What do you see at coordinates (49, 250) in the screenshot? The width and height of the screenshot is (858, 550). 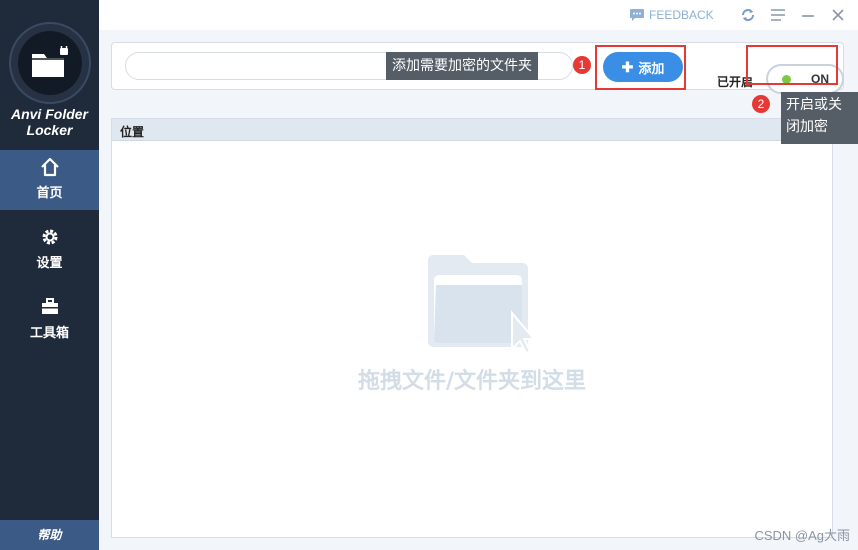 I see `sidebar-item-settings: 设置` at bounding box center [49, 250].